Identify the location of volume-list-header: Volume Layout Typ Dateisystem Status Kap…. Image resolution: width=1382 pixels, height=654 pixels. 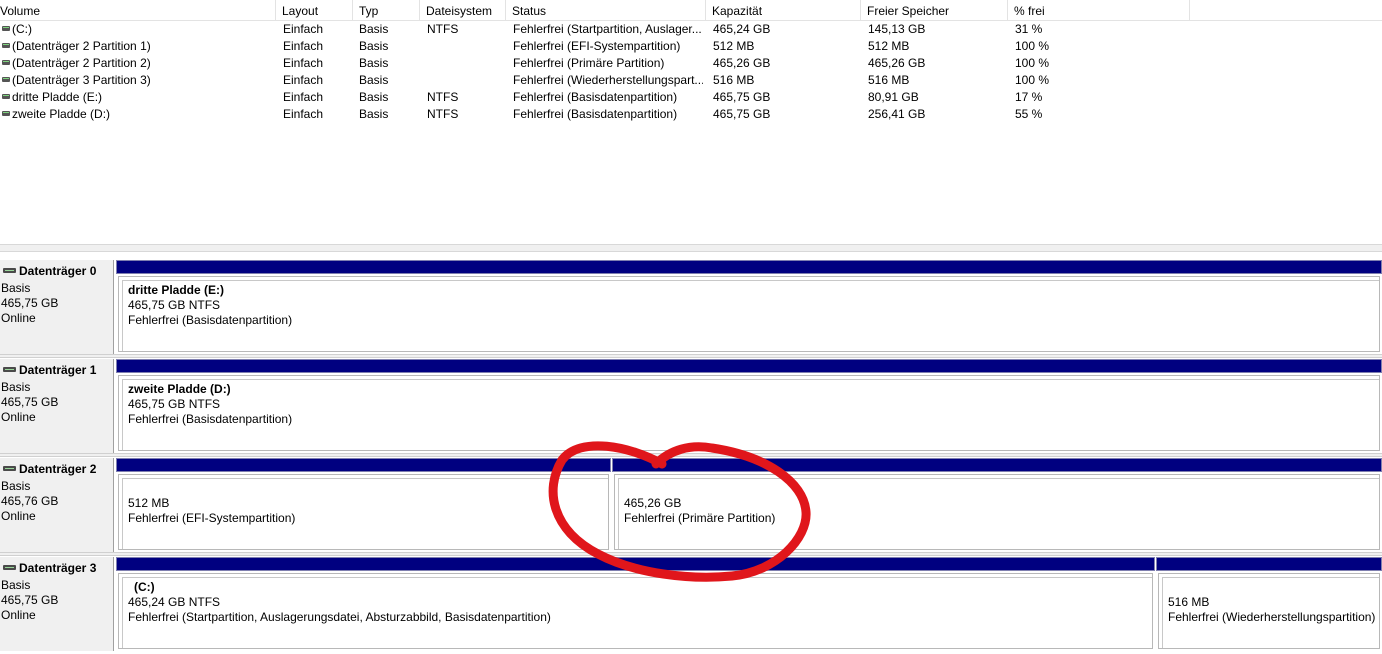
(691, 10).